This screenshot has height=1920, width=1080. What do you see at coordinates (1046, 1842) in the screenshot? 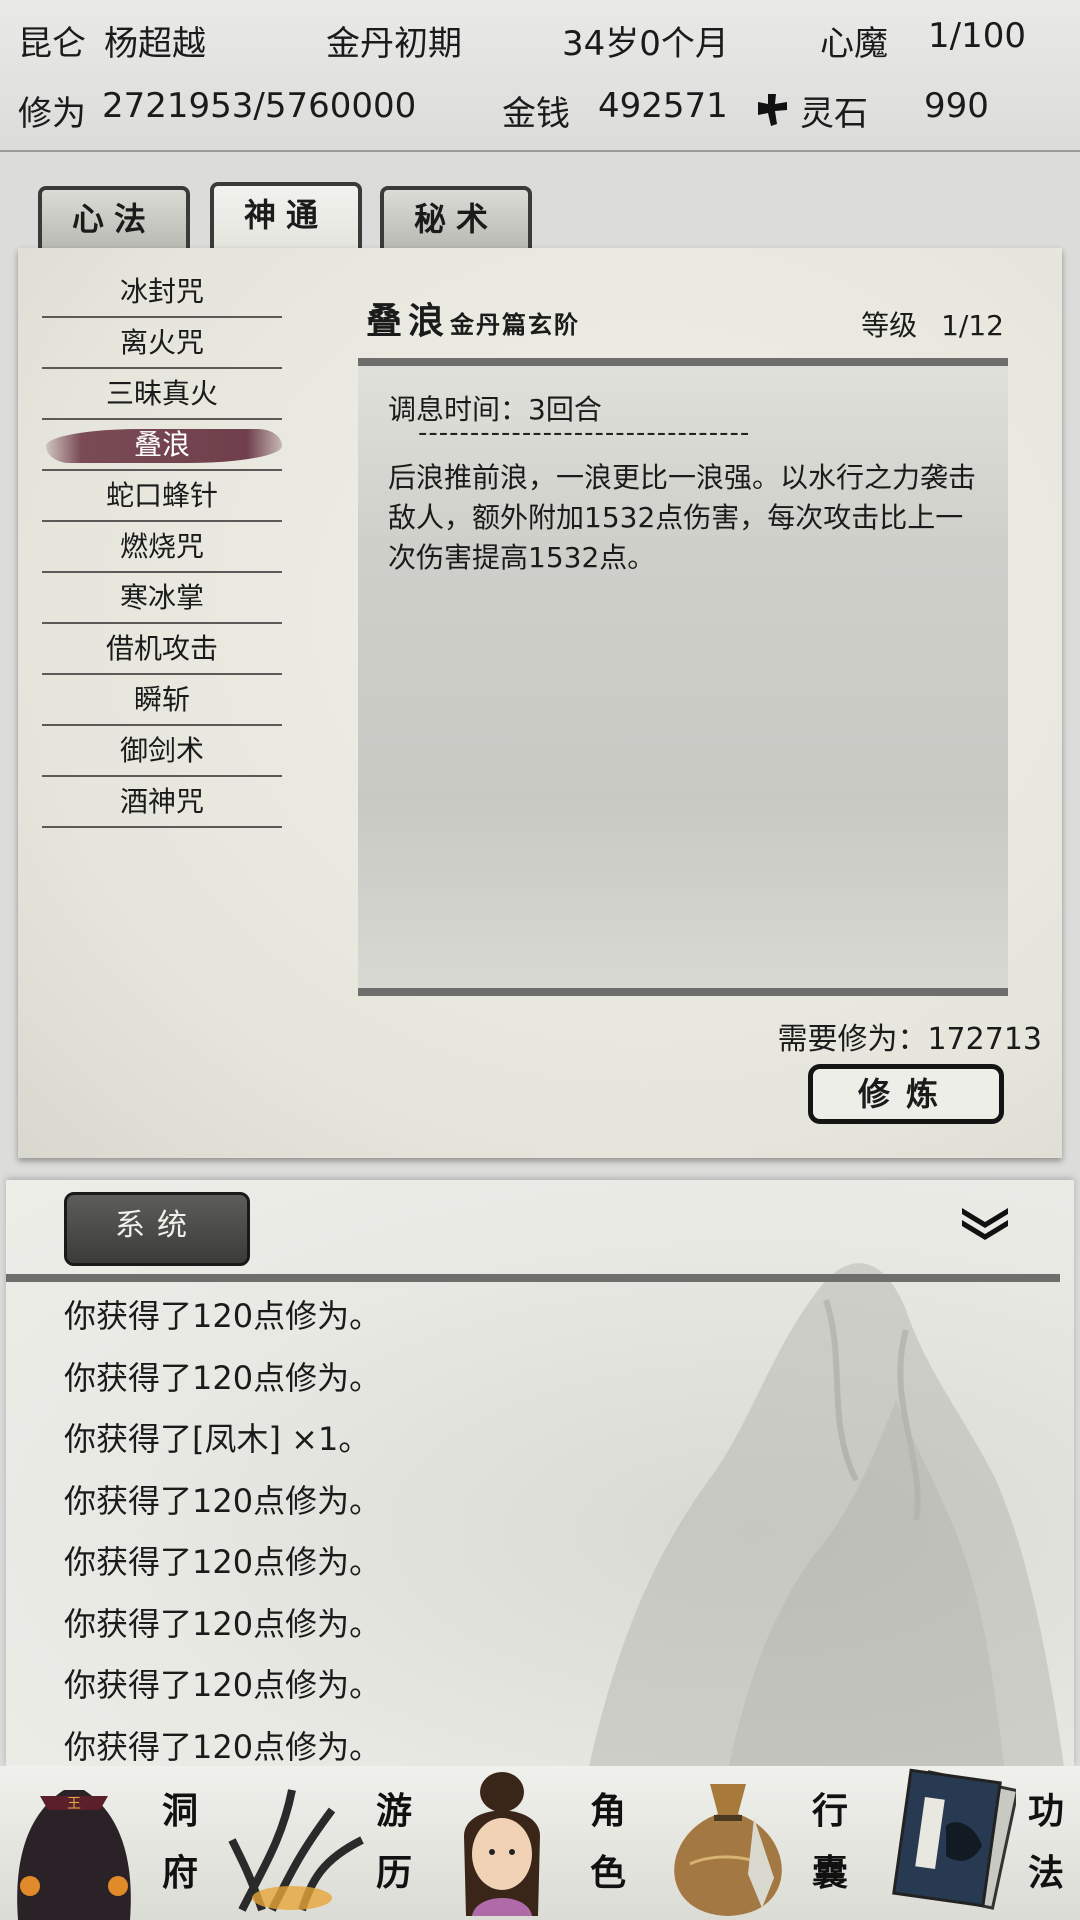
I see `nav-label: 功法` at bounding box center [1046, 1842].